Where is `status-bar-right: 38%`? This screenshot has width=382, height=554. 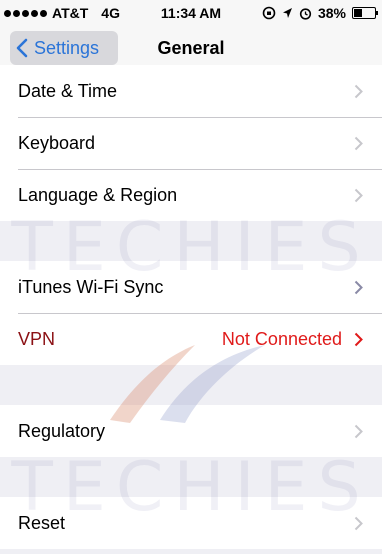
status-bar-right: 38% is located at coordinates (320, 13).